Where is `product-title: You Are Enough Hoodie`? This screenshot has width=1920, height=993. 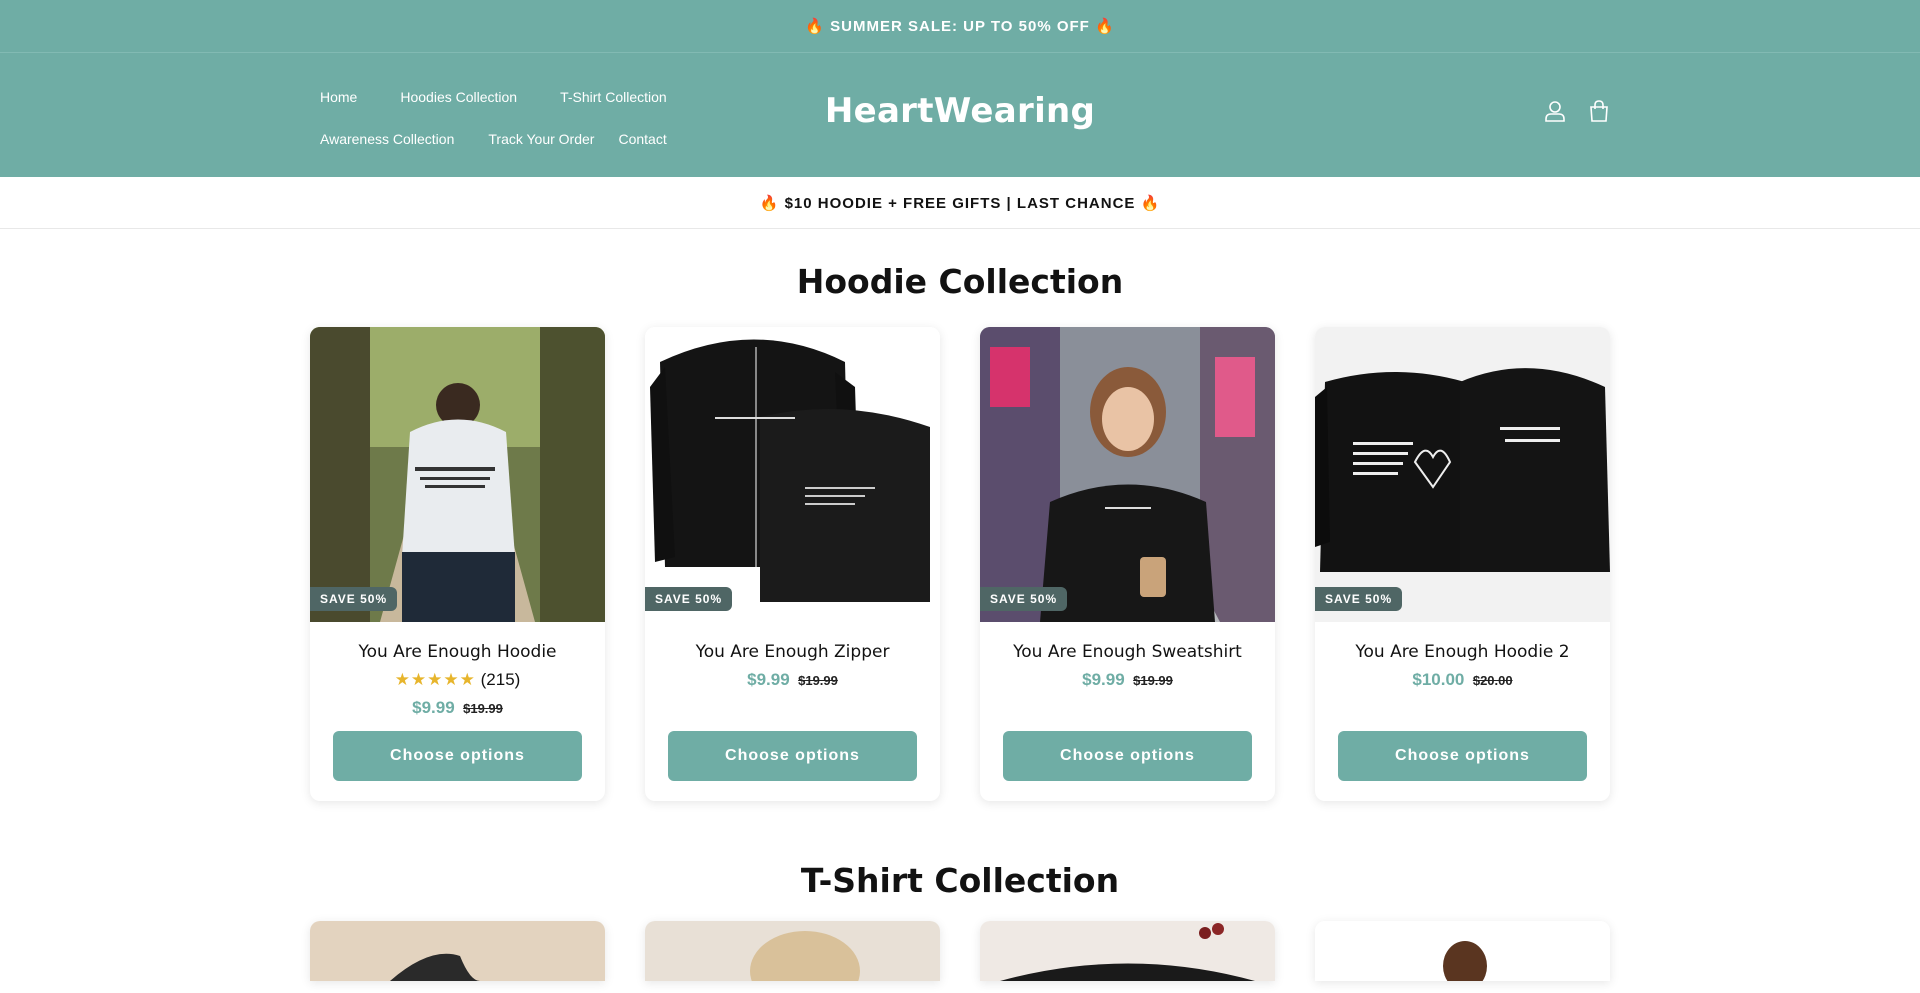
product-title: You Are Enough Hoodie is located at coordinates (457, 652).